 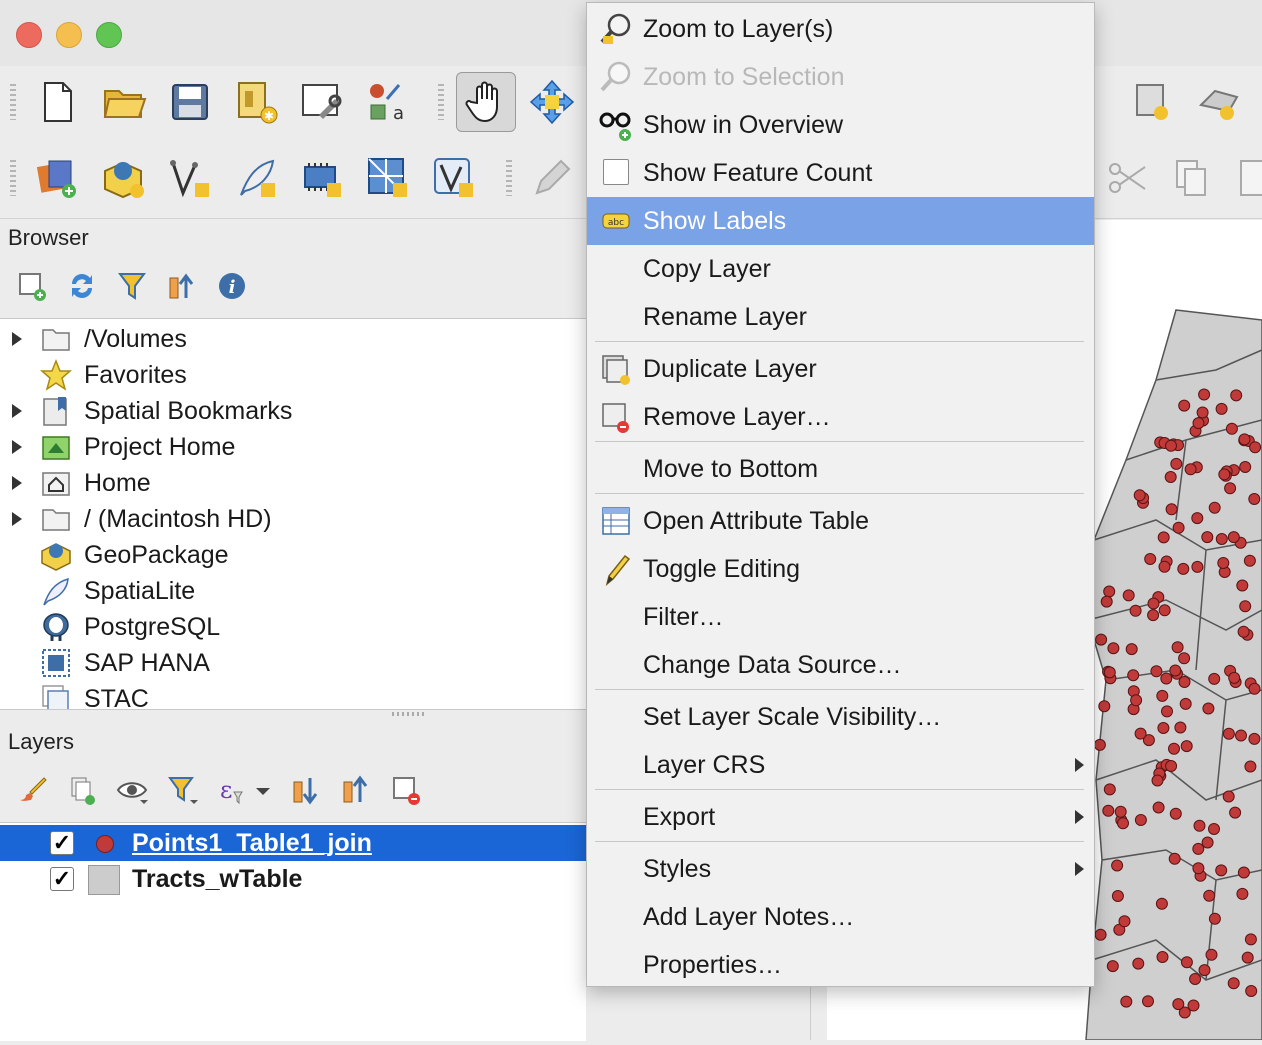 I want to click on new-temporary-layer-button, so click(x=454, y=178).